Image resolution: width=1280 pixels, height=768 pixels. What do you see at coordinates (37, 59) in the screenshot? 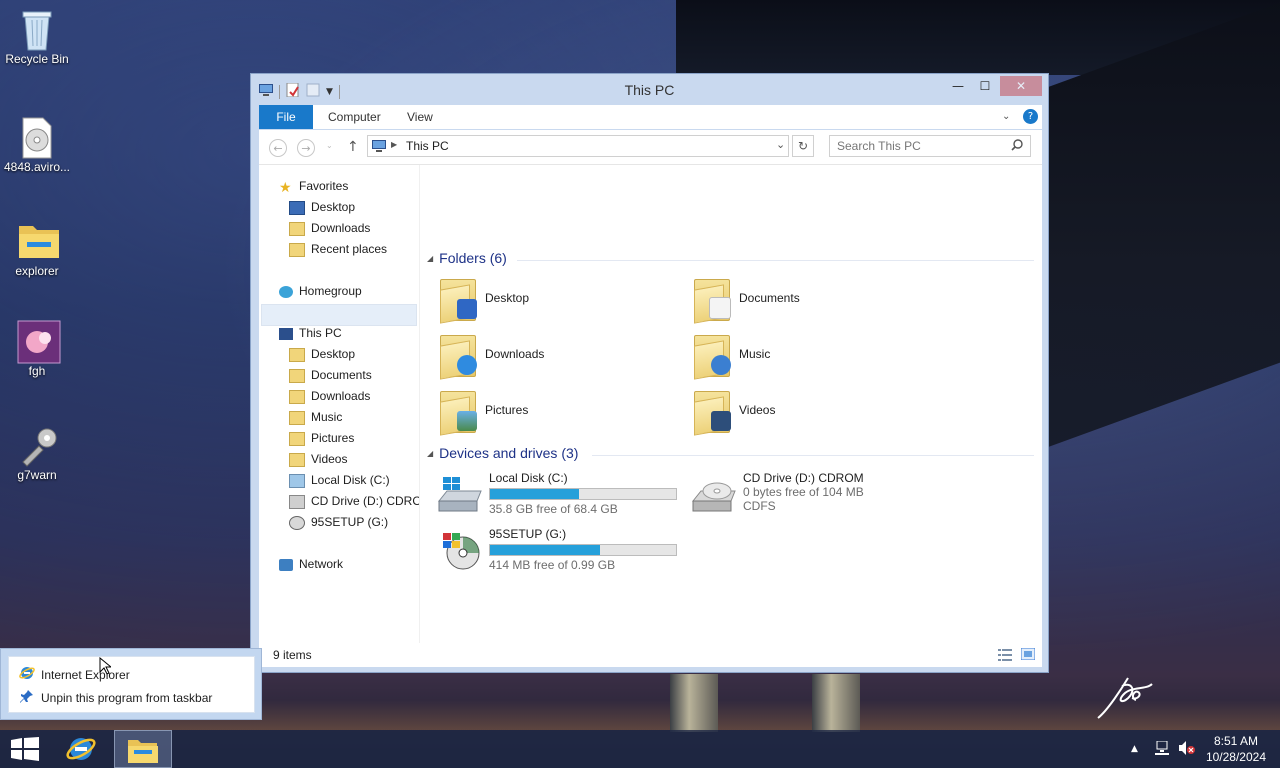
I see `desktop-icon-label: Recycle Bin` at bounding box center [37, 59].